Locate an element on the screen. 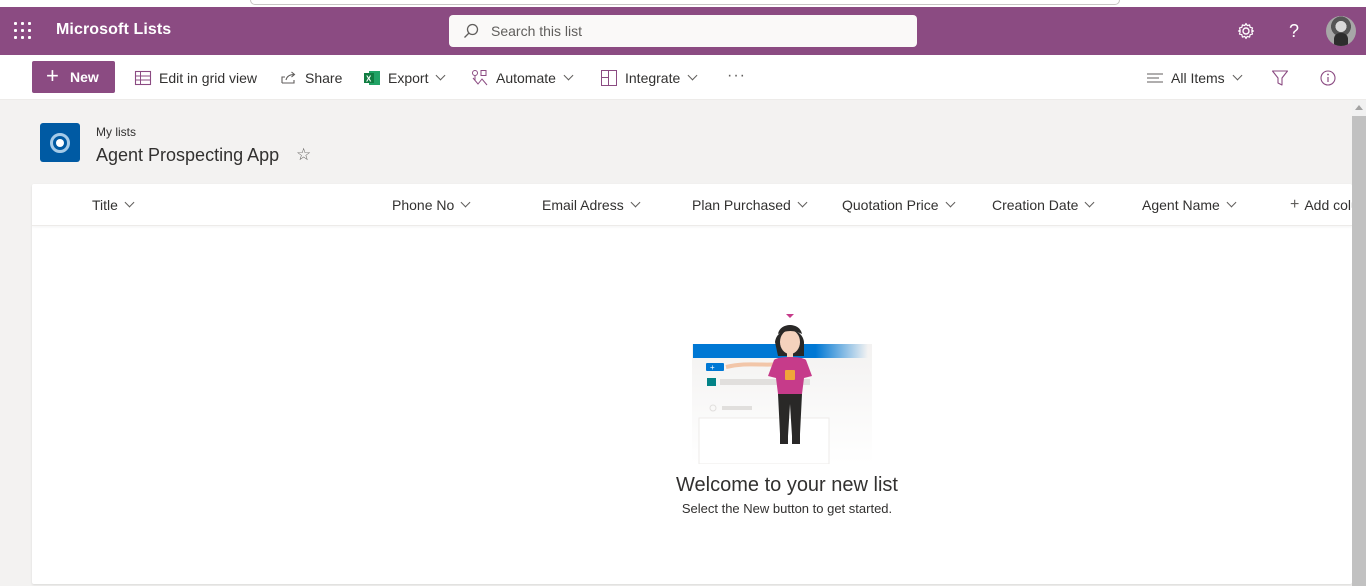  automate-button: Automate is located at coordinates (522, 77).